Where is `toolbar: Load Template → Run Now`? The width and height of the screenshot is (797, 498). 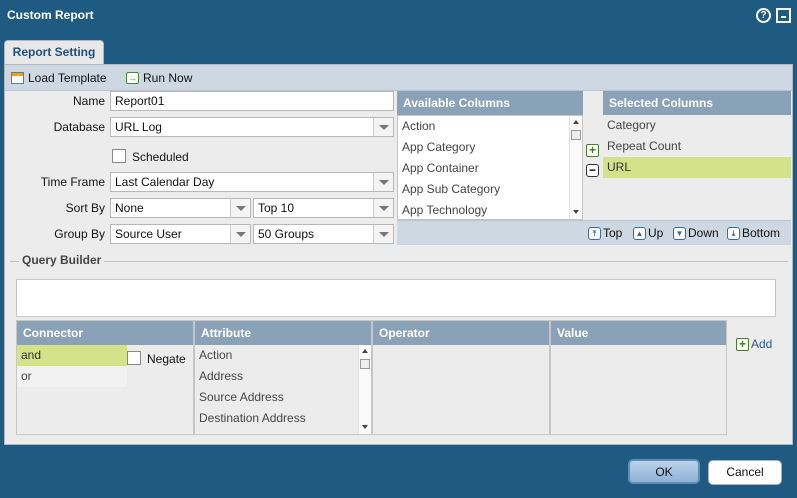 toolbar: Load Template → Run Now is located at coordinates (398, 78).